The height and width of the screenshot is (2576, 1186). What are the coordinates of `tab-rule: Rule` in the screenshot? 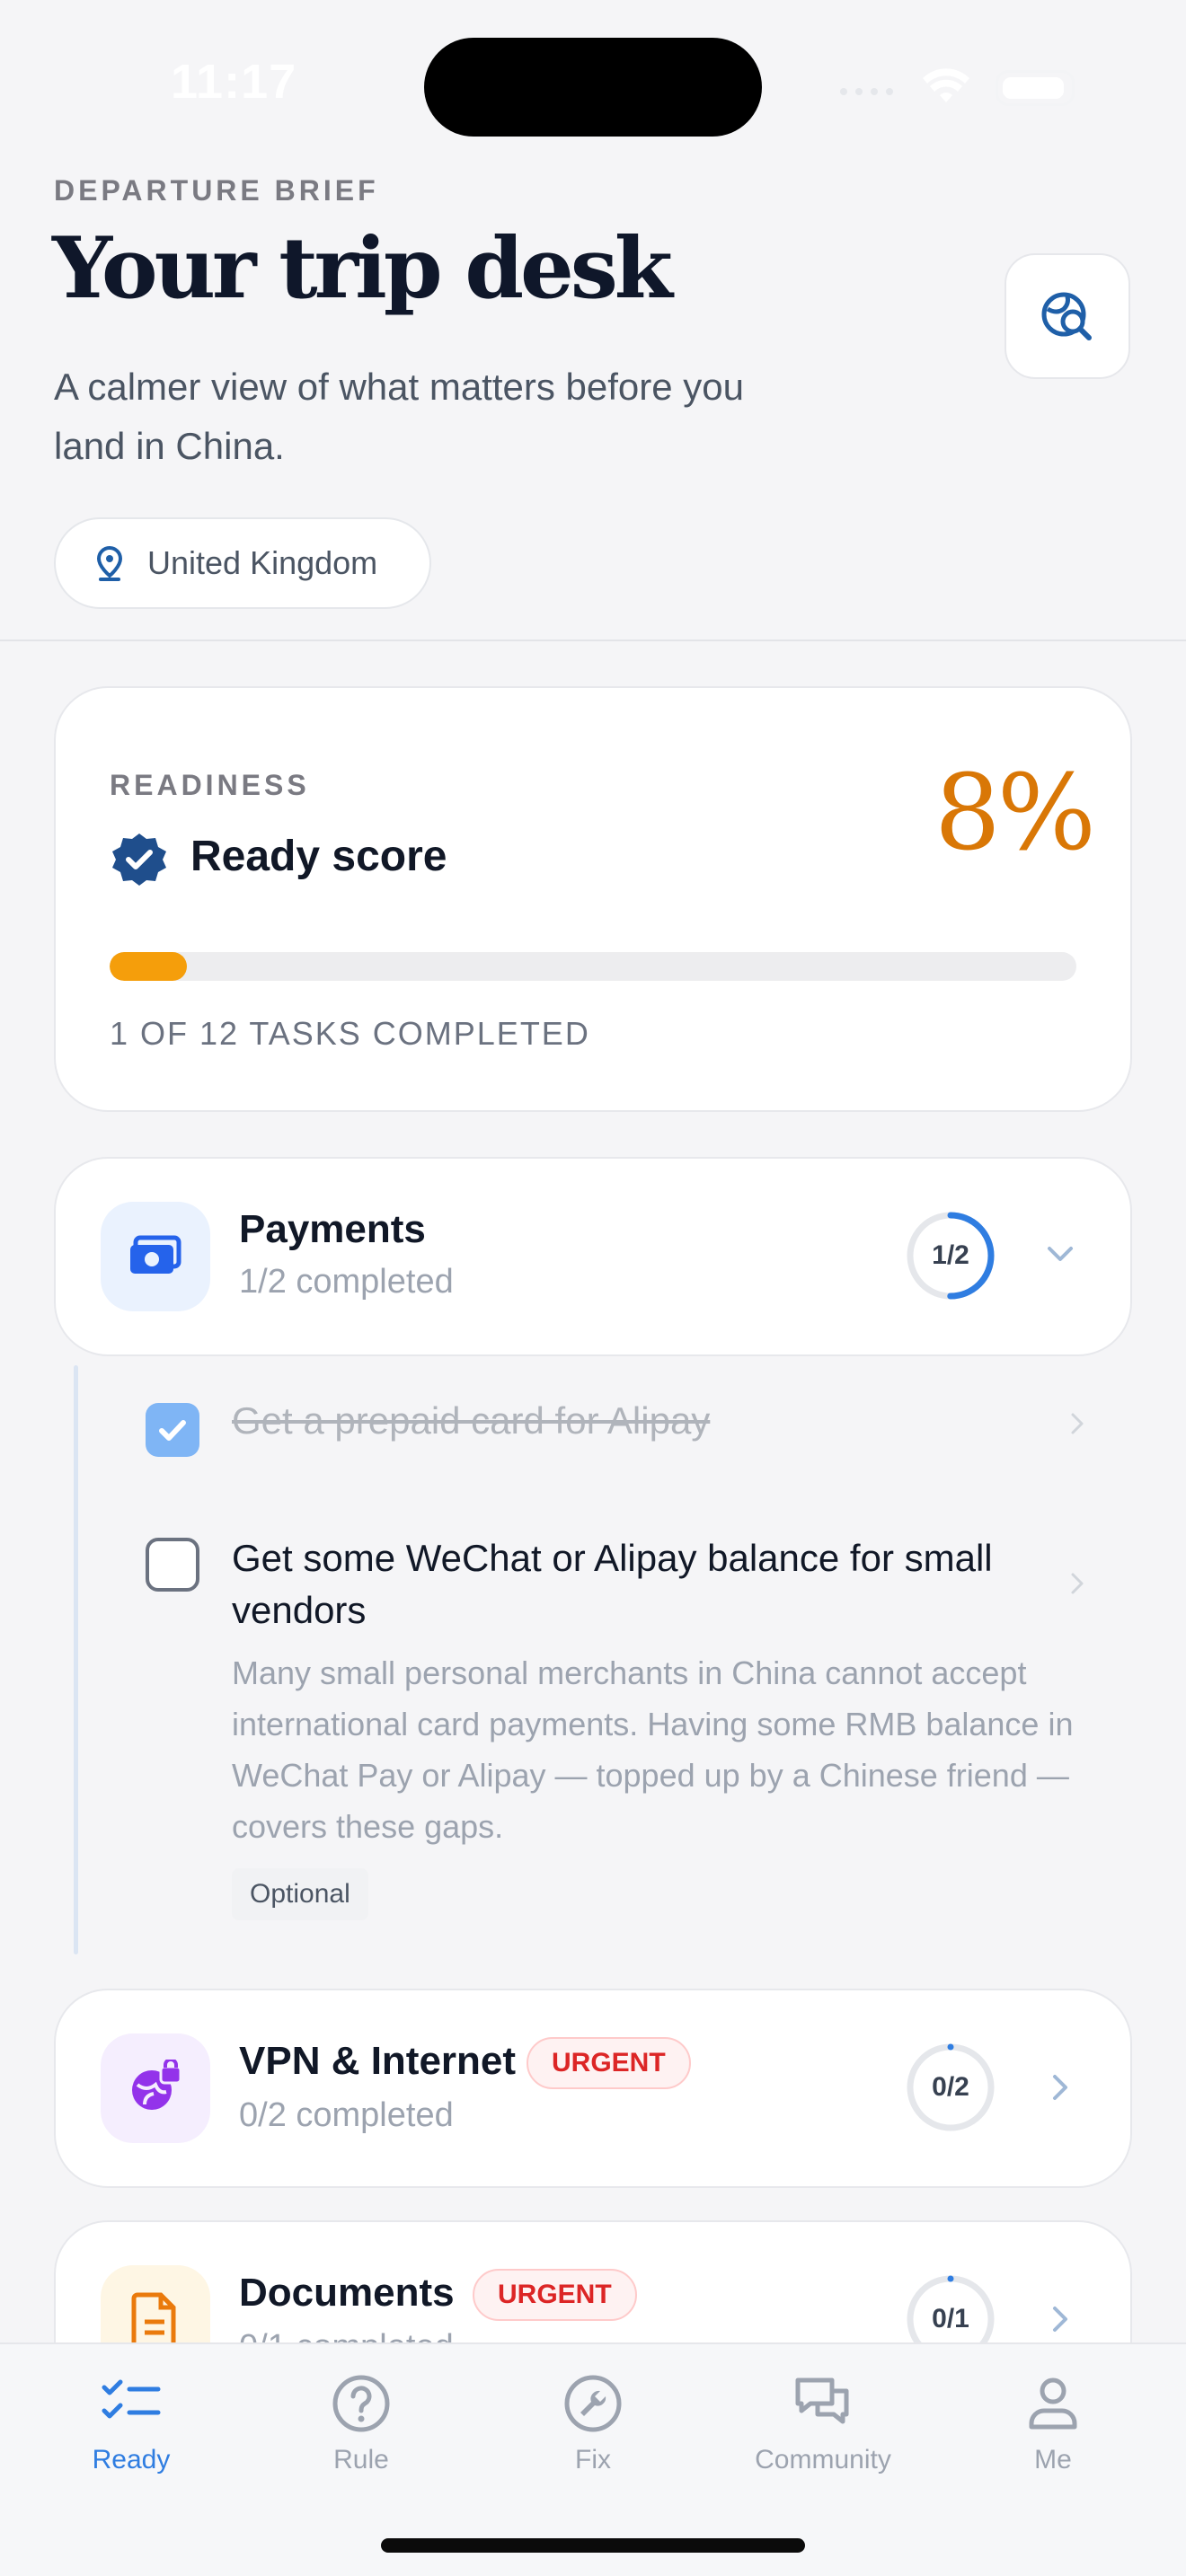 It's located at (361, 2423).